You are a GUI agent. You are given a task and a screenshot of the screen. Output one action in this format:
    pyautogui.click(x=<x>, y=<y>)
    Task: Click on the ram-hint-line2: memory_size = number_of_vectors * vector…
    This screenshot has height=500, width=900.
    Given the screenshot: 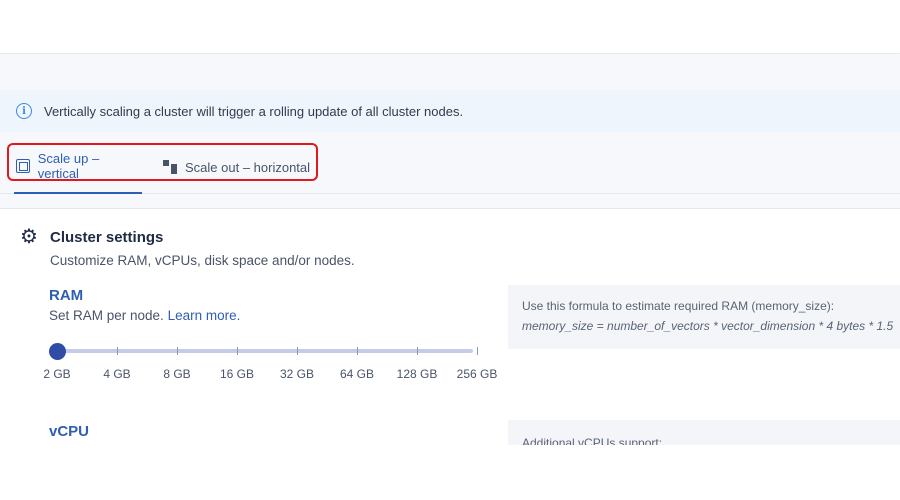 What is the action you would take?
    pyautogui.click(x=708, y=326)
    